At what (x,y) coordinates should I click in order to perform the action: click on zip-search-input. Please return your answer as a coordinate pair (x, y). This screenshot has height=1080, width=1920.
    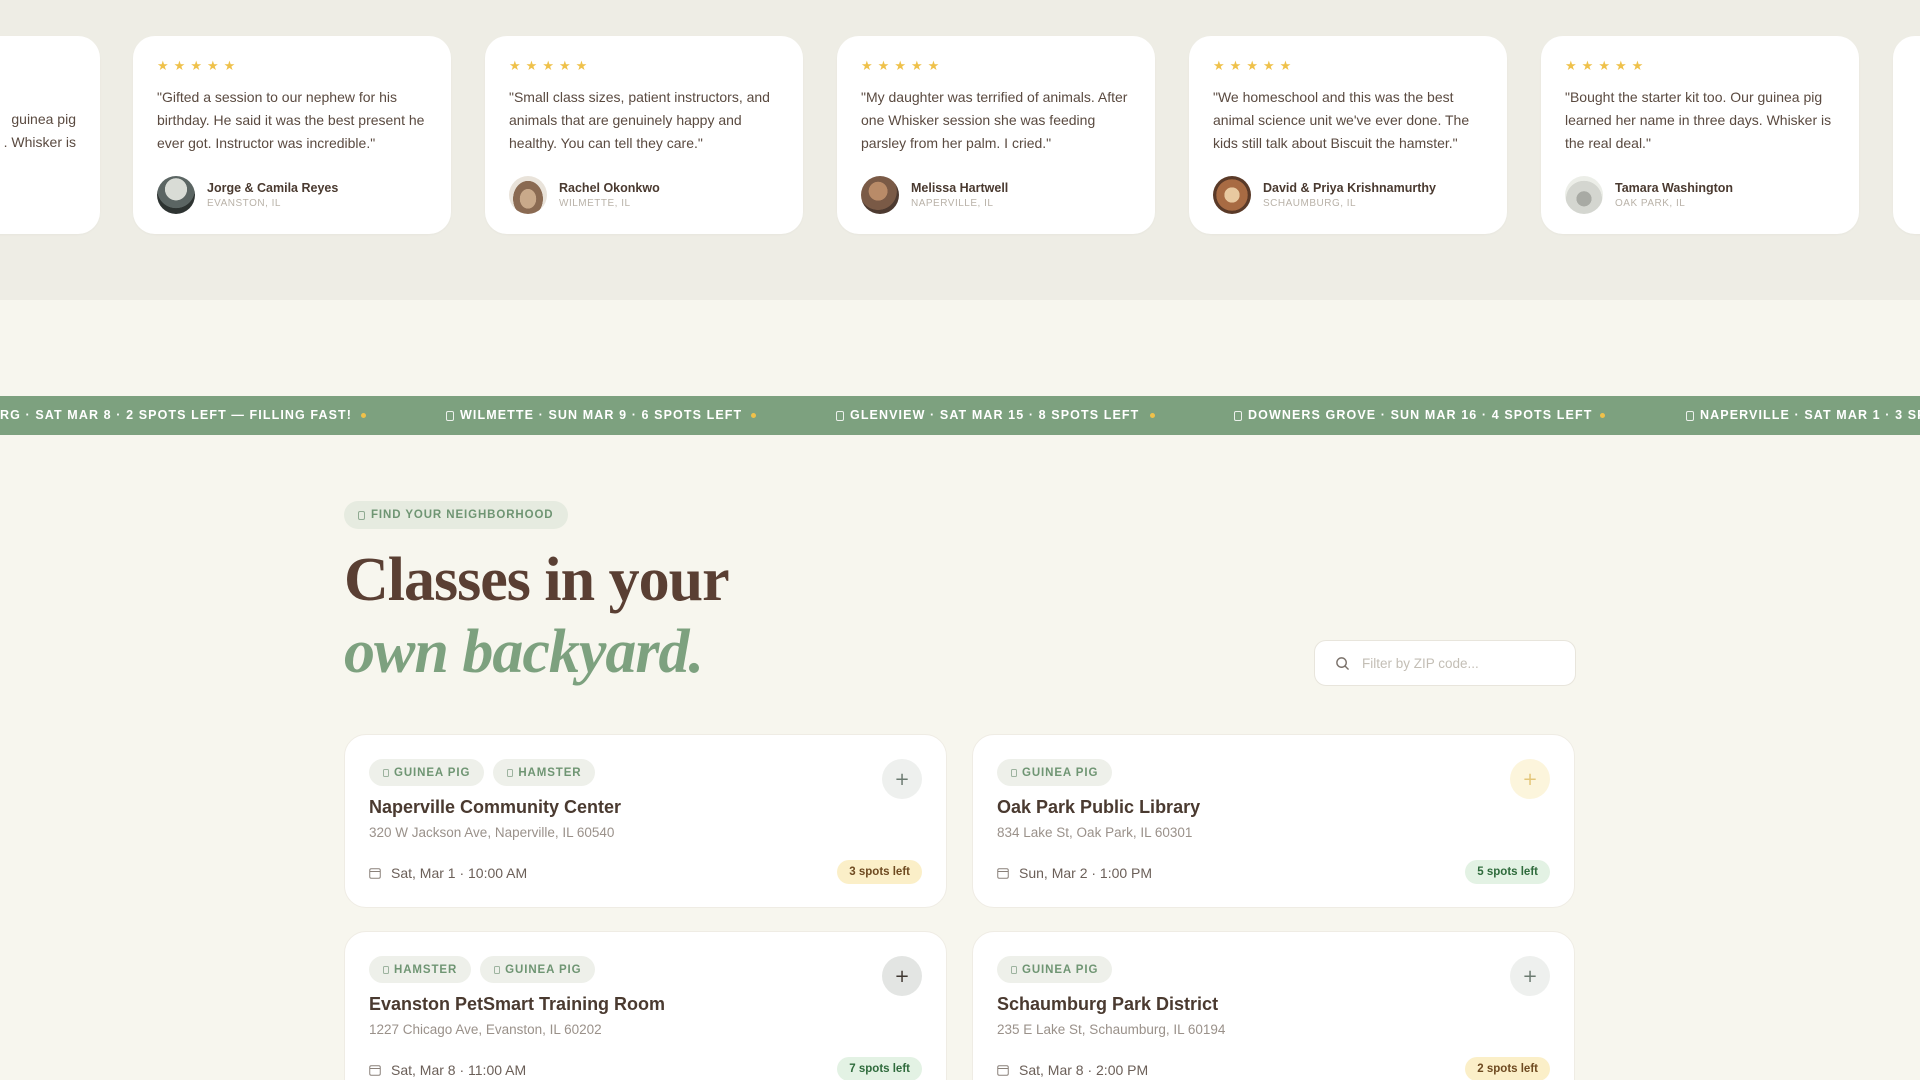
    Looking at the image, I should click on (1462, 663).